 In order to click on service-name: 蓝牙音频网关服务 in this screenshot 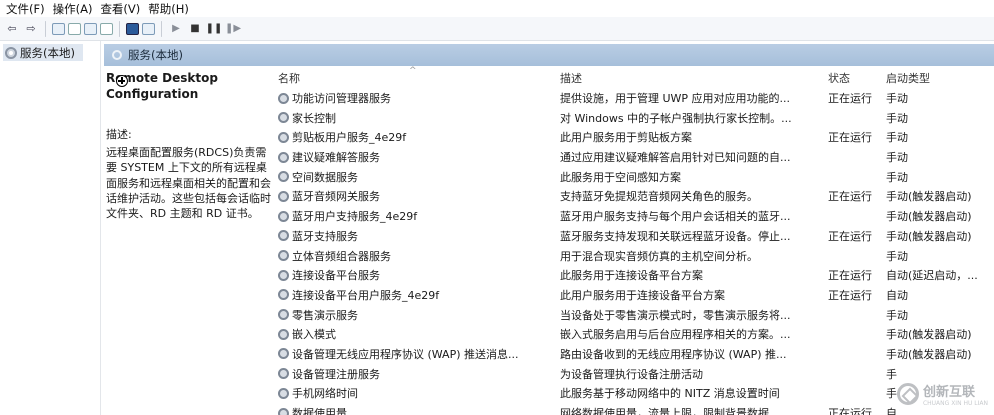, I will do `click(336, 197)`.